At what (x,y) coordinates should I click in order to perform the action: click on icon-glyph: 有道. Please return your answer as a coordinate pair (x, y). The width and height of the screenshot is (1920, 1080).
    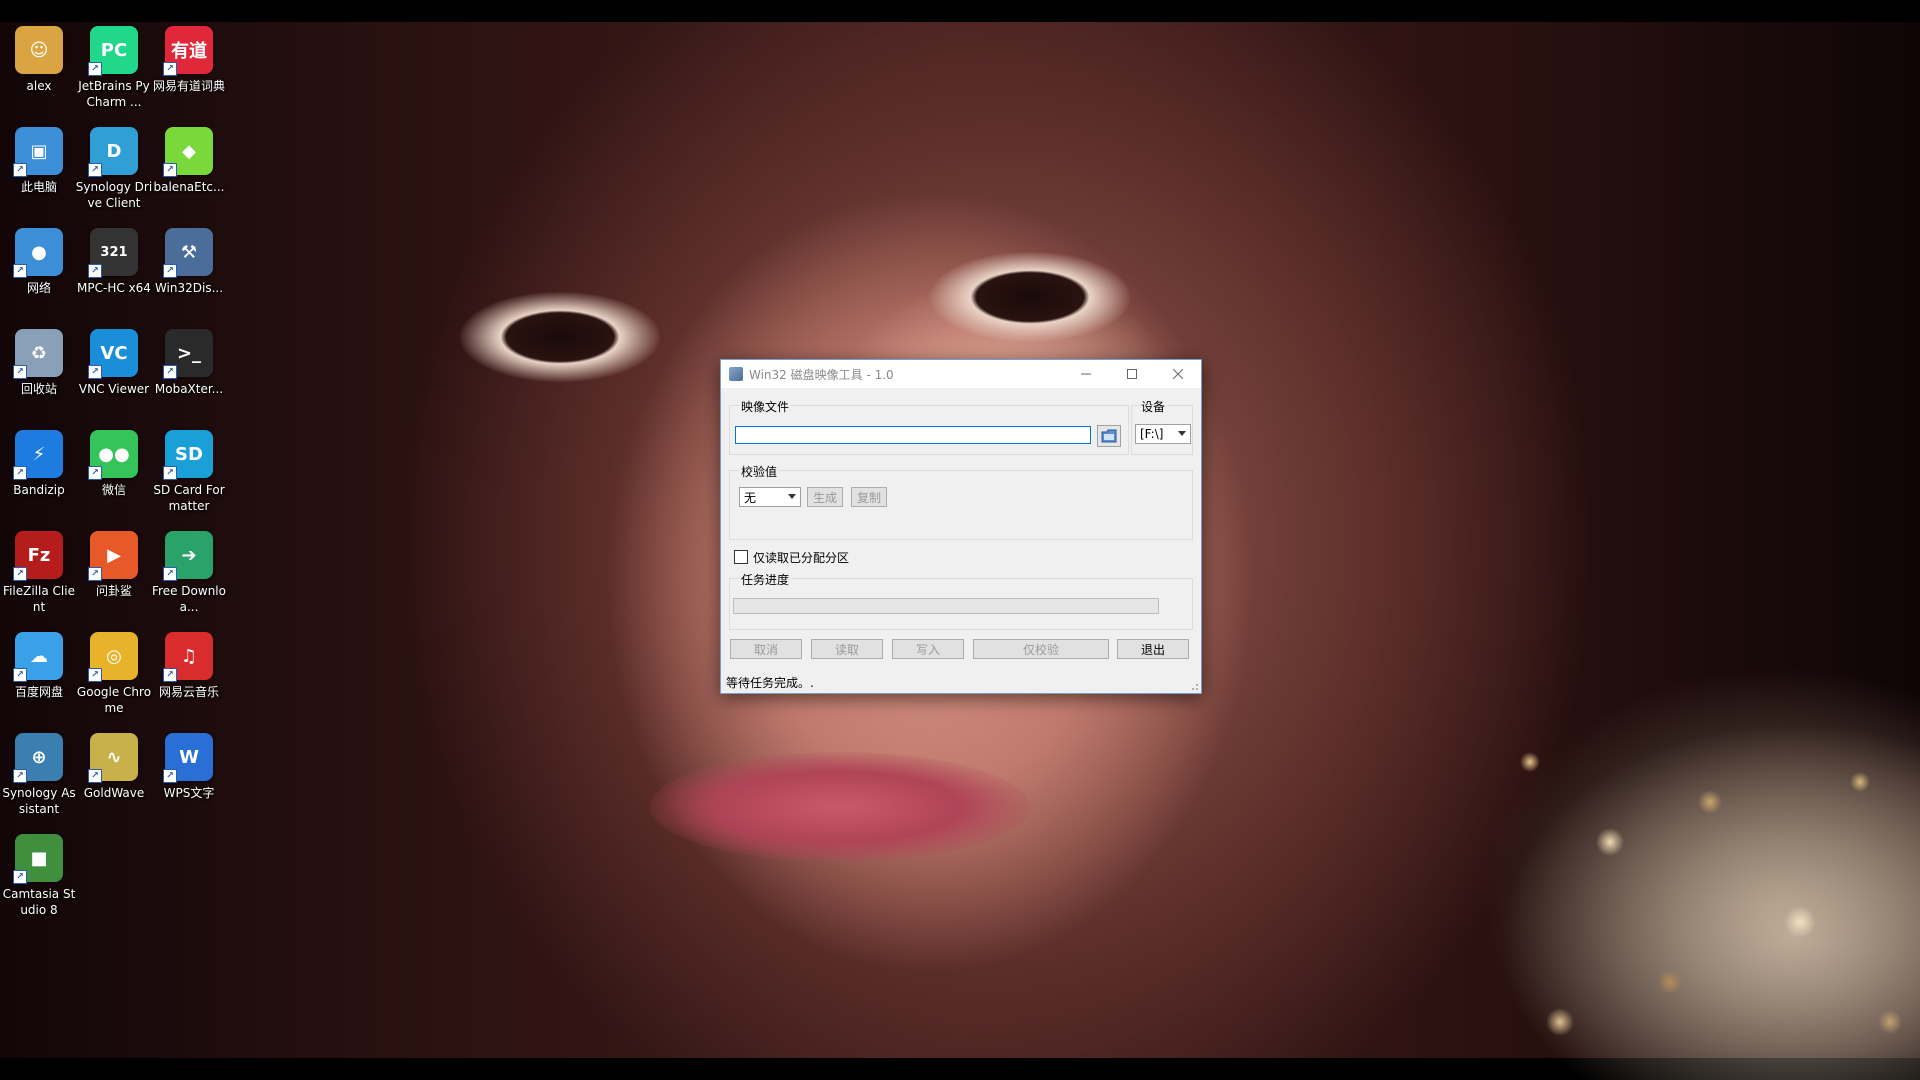
    Looking at the image, I should click on (189, 51).